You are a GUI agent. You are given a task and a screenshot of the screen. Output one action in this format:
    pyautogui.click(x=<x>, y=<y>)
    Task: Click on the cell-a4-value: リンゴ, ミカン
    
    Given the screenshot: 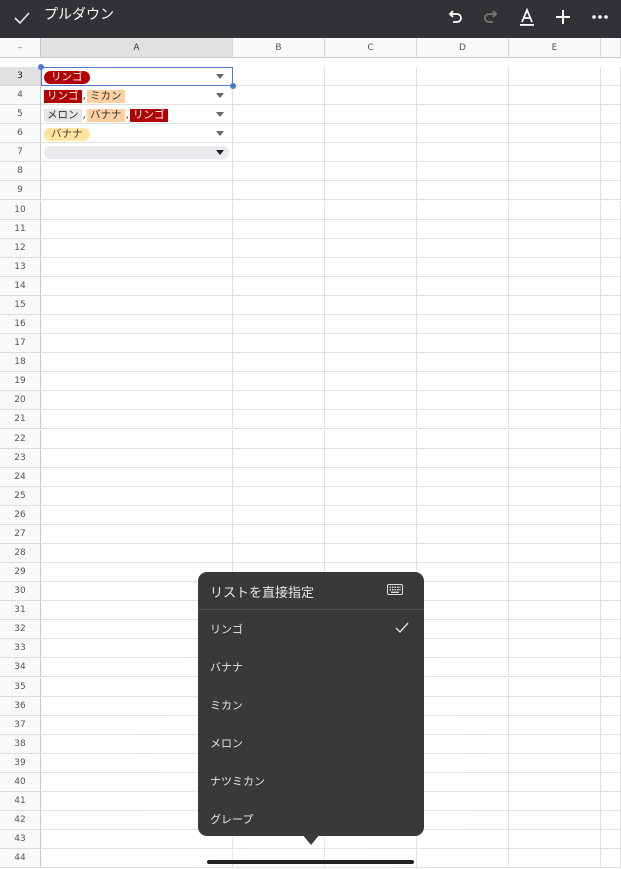 What is the action you would take?
    pyautogui.click(x=84, y=95)
    